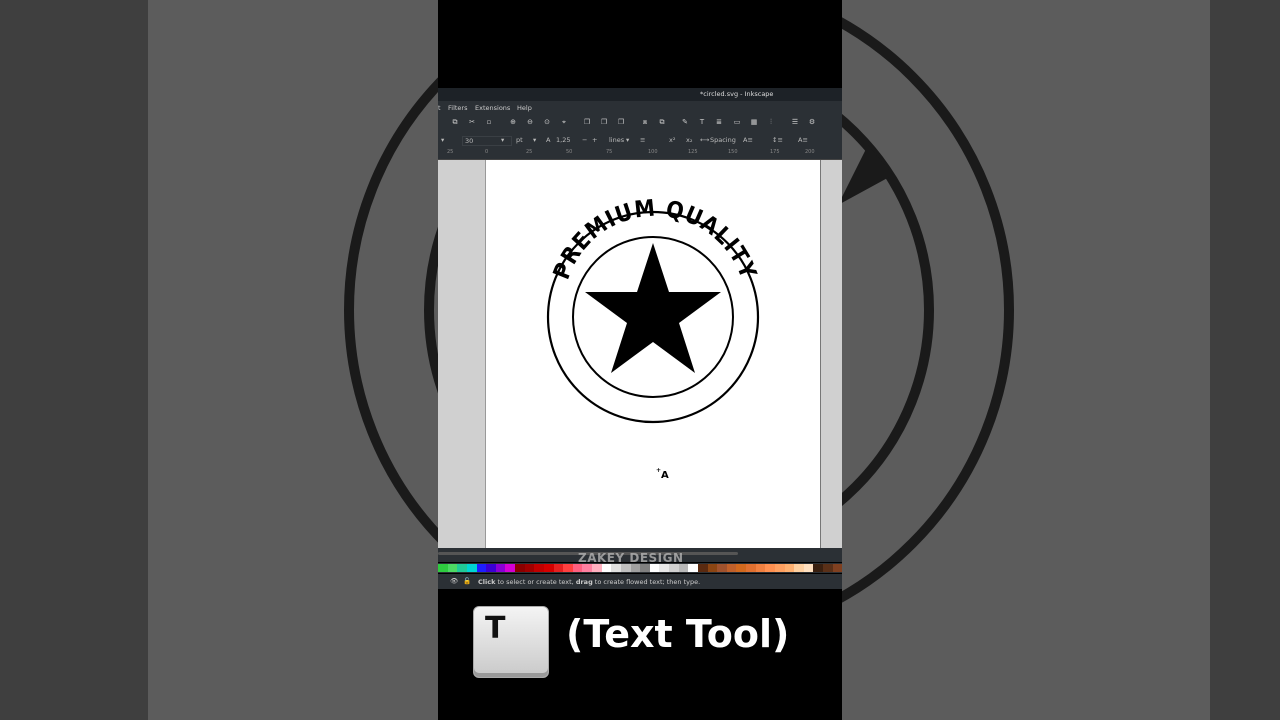 Image resolution: width=1280 pixels, height=720 pixels. What do you see at coordinates (587, 122) in the screenshot?
I see `duplicate-icon: ❐` at bounding box center [587, 122].